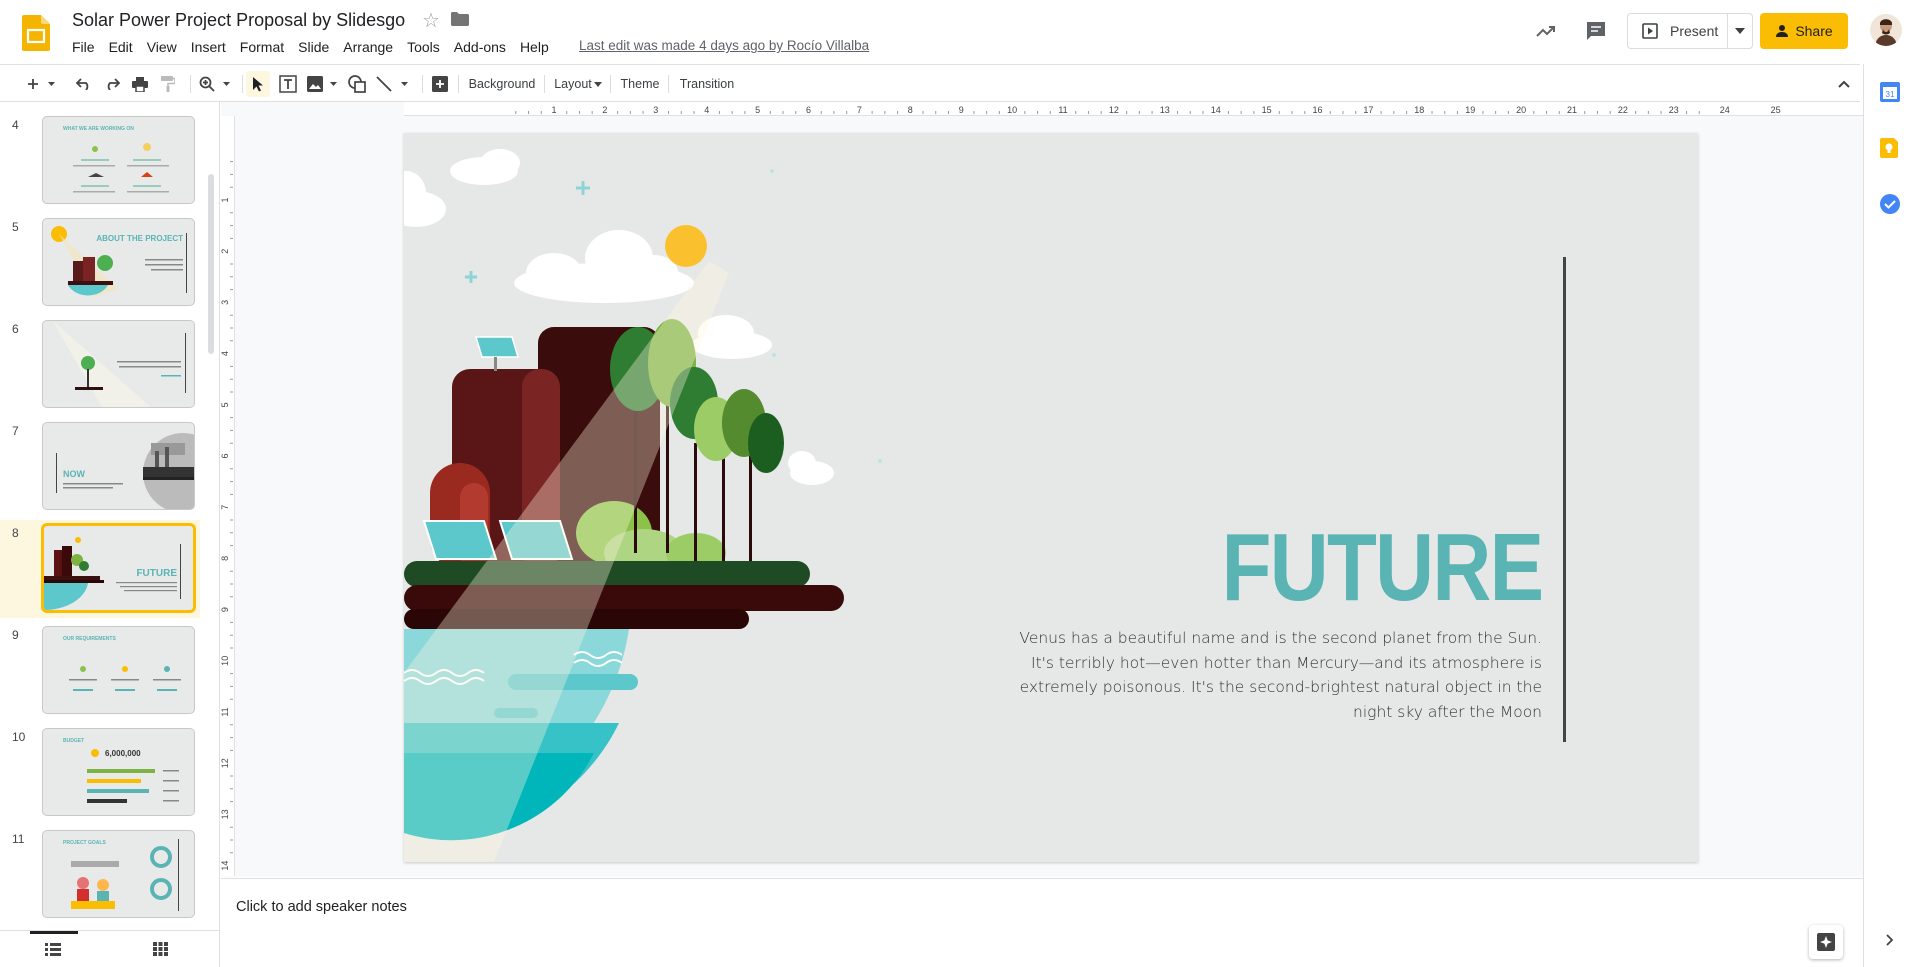 This screenshot has height=967, width=1915. I want to click on chevron-right-icon, so click(1890, 940).